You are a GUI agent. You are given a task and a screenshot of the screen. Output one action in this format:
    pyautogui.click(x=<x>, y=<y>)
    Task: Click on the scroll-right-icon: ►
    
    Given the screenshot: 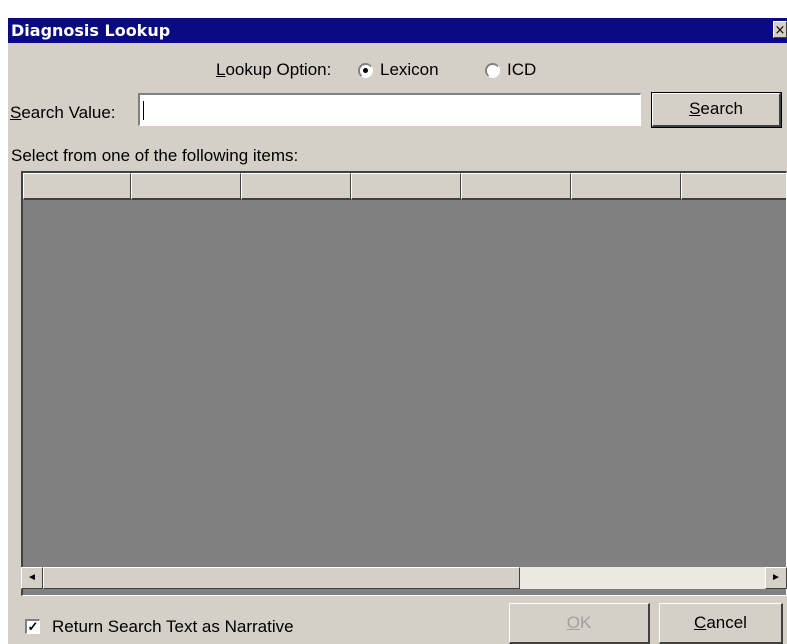 What is the action you would take?
    pyautogui.click(x=776, y=578)
    